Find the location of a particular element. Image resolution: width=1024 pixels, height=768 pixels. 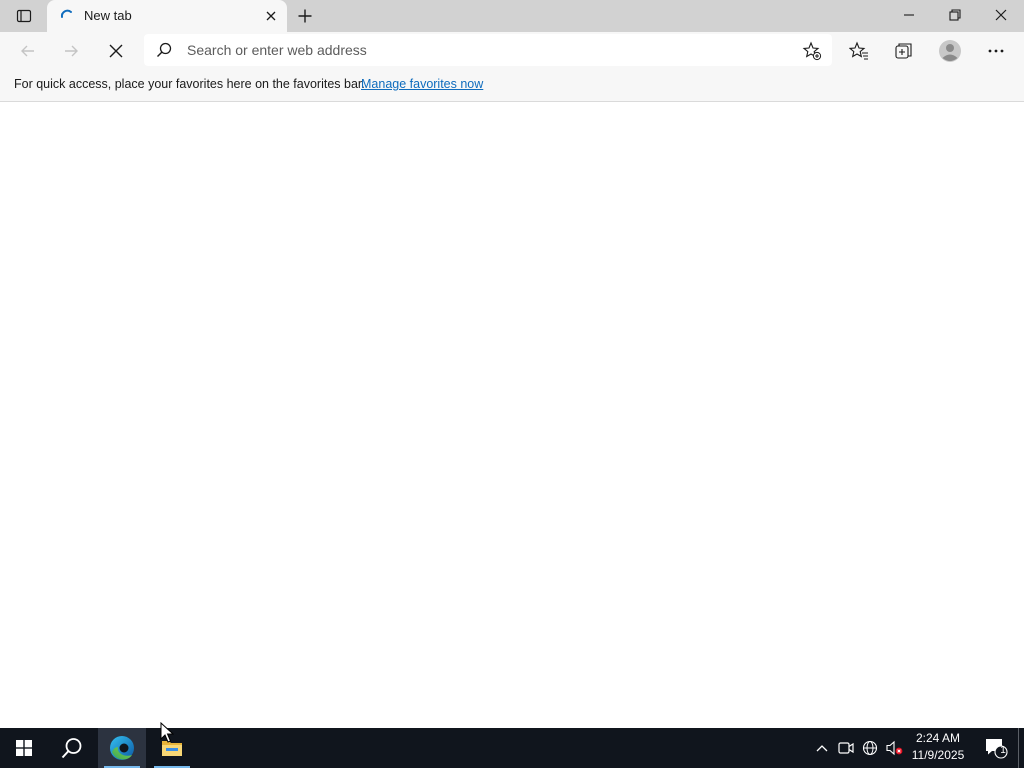

arrow-left-icon is located at coordinates (27, 51).